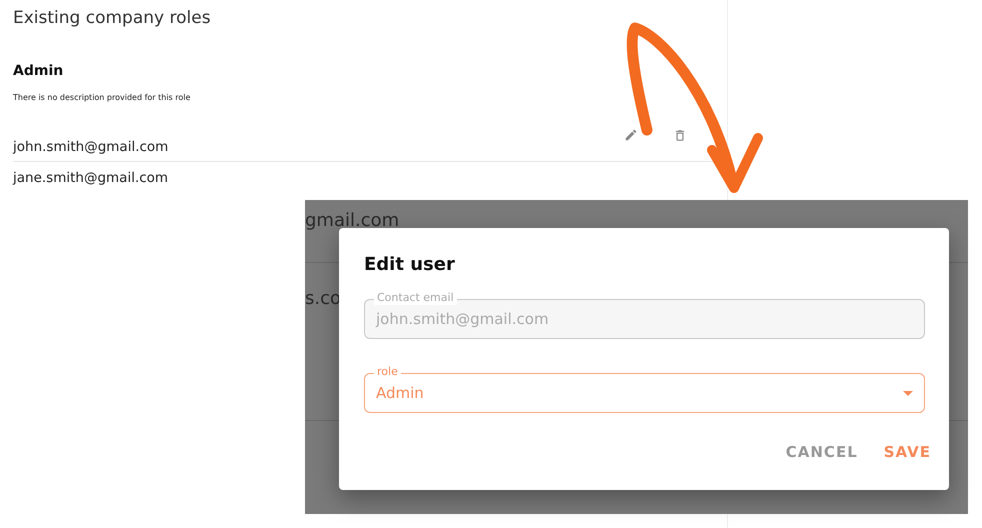 This screenshot has width=982, height=528. I want to click on delete-icon, so click(680, 135).